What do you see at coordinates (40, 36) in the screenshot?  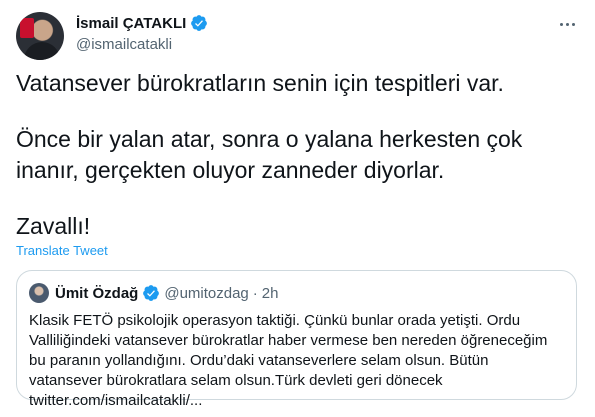 I see `author-avatar` at bounding box center [40, 36].